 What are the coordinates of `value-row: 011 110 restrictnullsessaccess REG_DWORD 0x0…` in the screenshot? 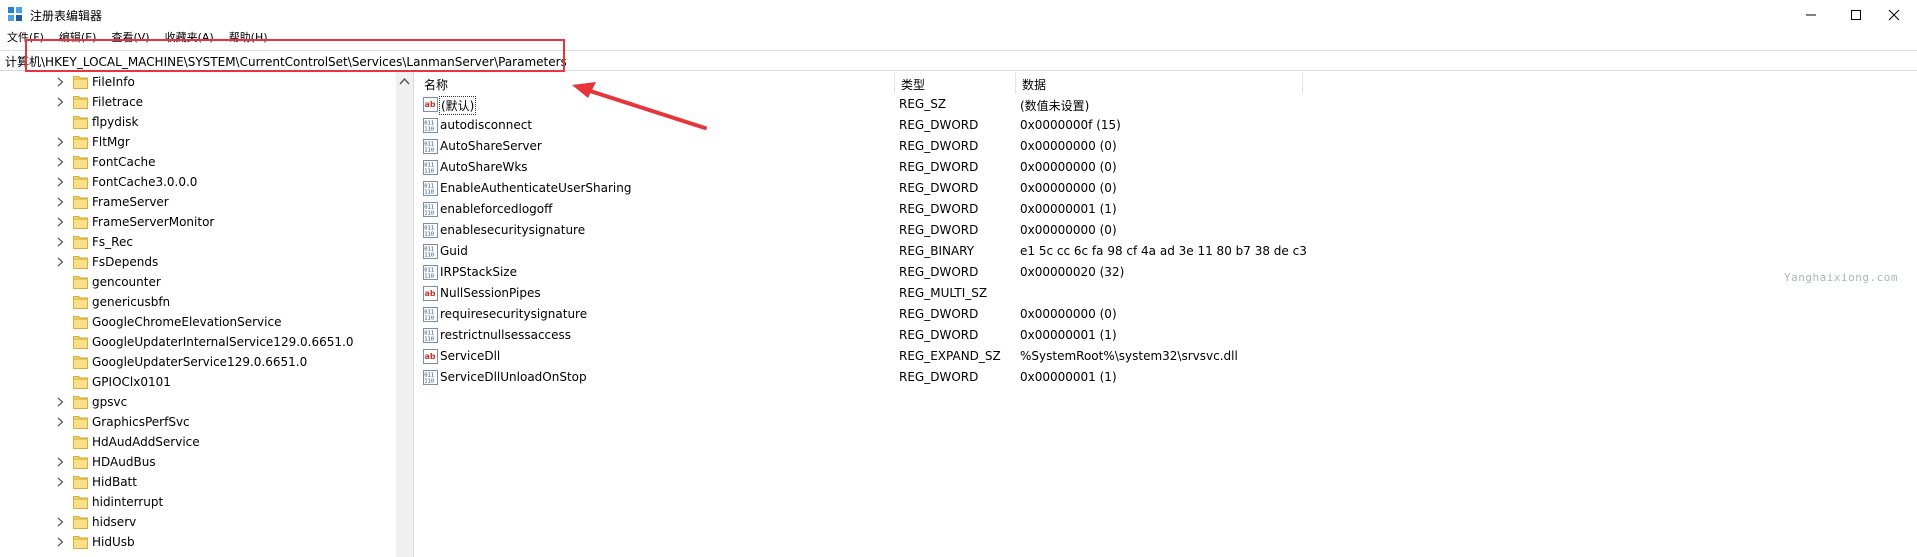 It's located at (1167, 335).